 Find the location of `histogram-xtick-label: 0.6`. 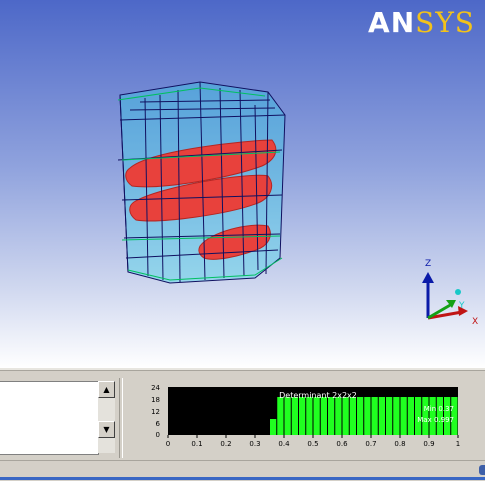

histogram-xtick-label: 0.6 is located at coordinates (342, 444).